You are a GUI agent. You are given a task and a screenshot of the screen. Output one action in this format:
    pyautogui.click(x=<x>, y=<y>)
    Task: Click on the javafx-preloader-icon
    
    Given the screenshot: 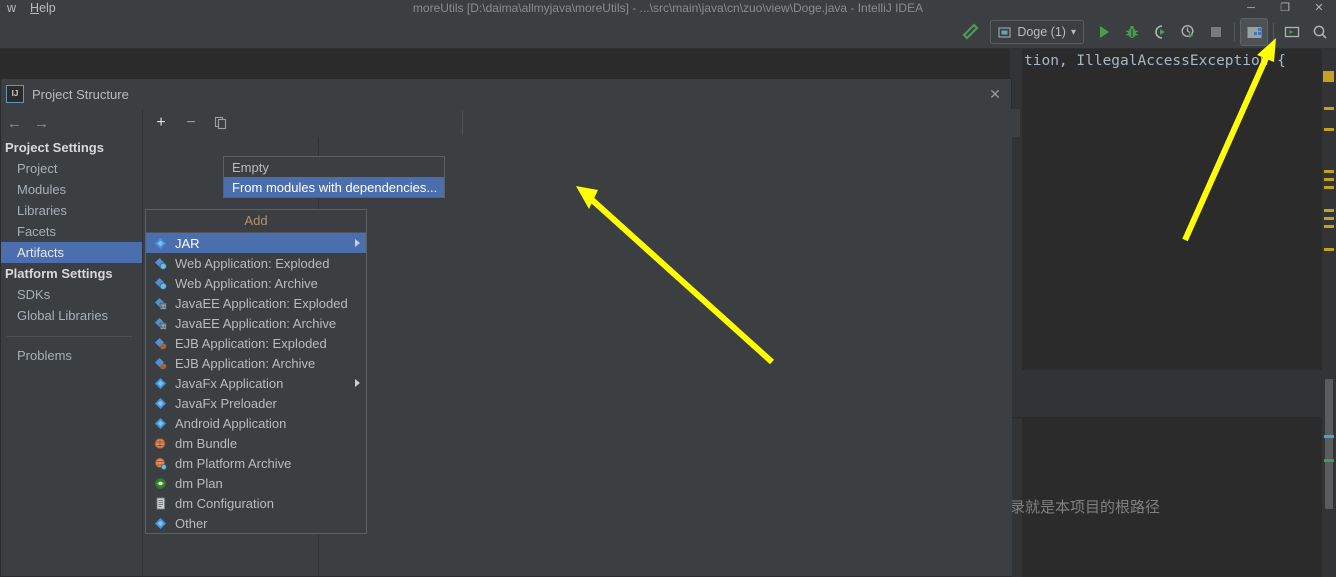 What is the action you would take?
    pyautogui.click(x=160, y=403)
    